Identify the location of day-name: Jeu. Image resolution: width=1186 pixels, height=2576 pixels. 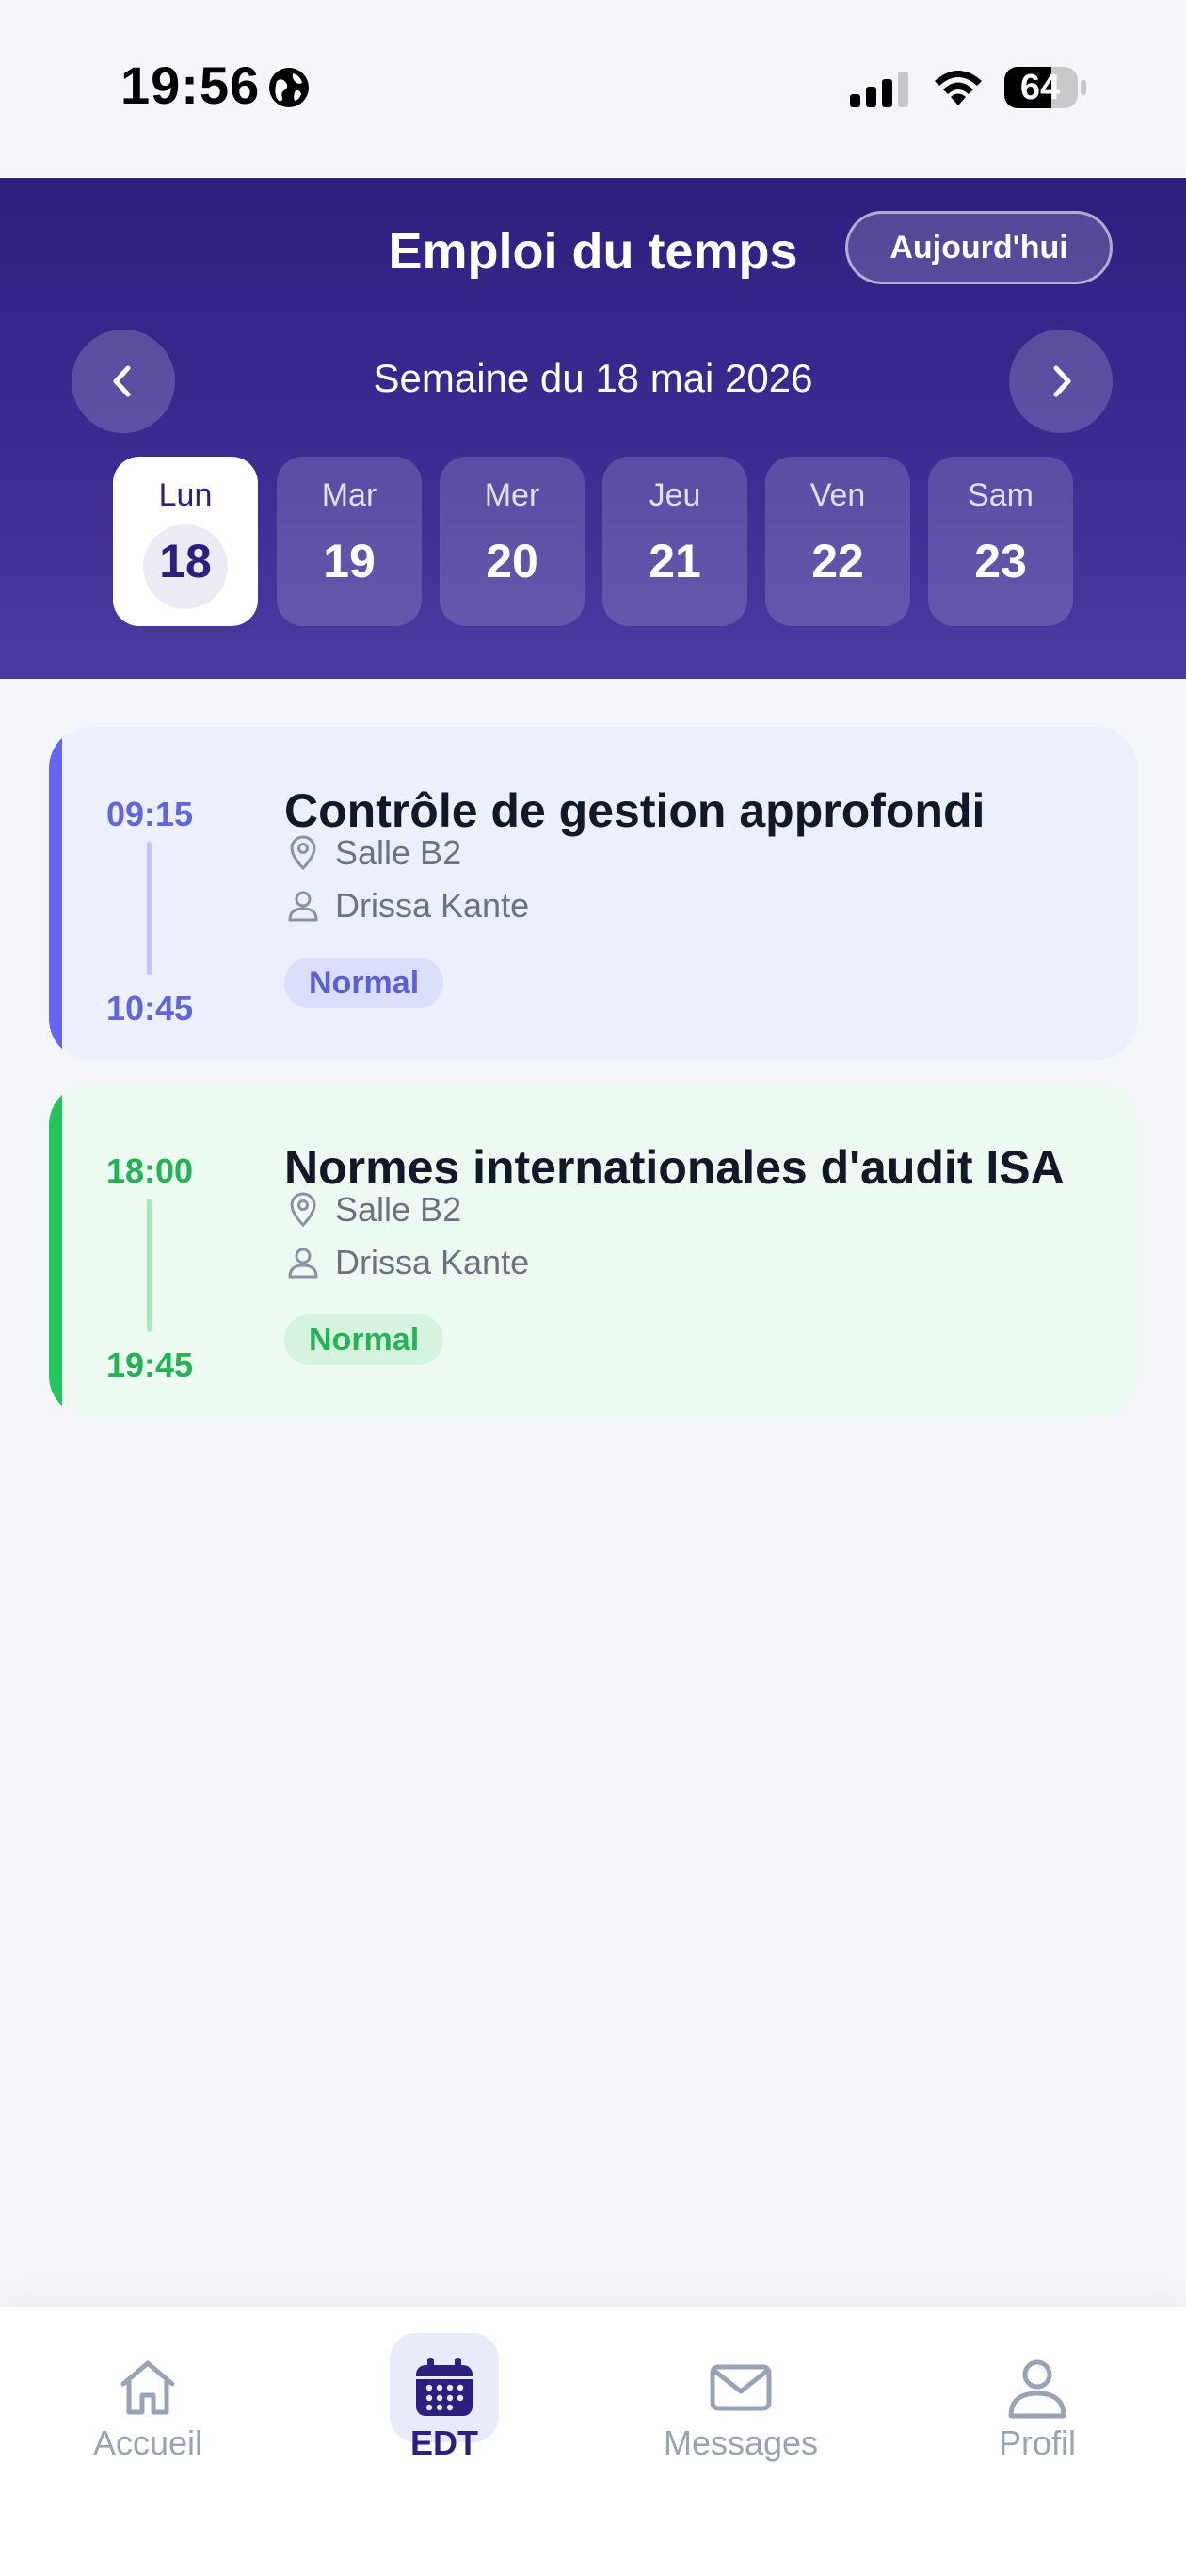
(675, 495).